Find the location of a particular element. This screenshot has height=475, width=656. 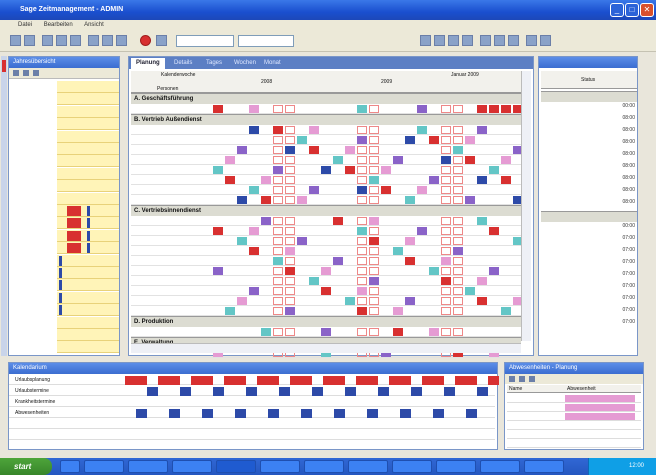

edit-icon is located at coordinates (522, 379).